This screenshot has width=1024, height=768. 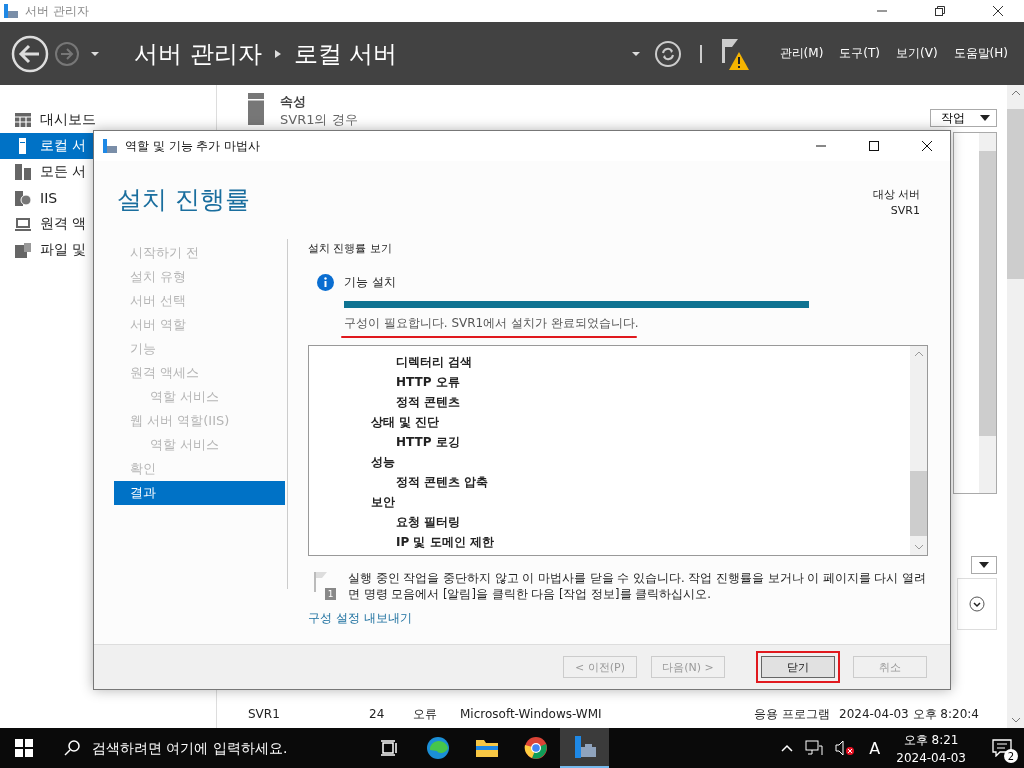 I want to click on feature-item: 디렉터리 검색, so click(x=434, y=362).